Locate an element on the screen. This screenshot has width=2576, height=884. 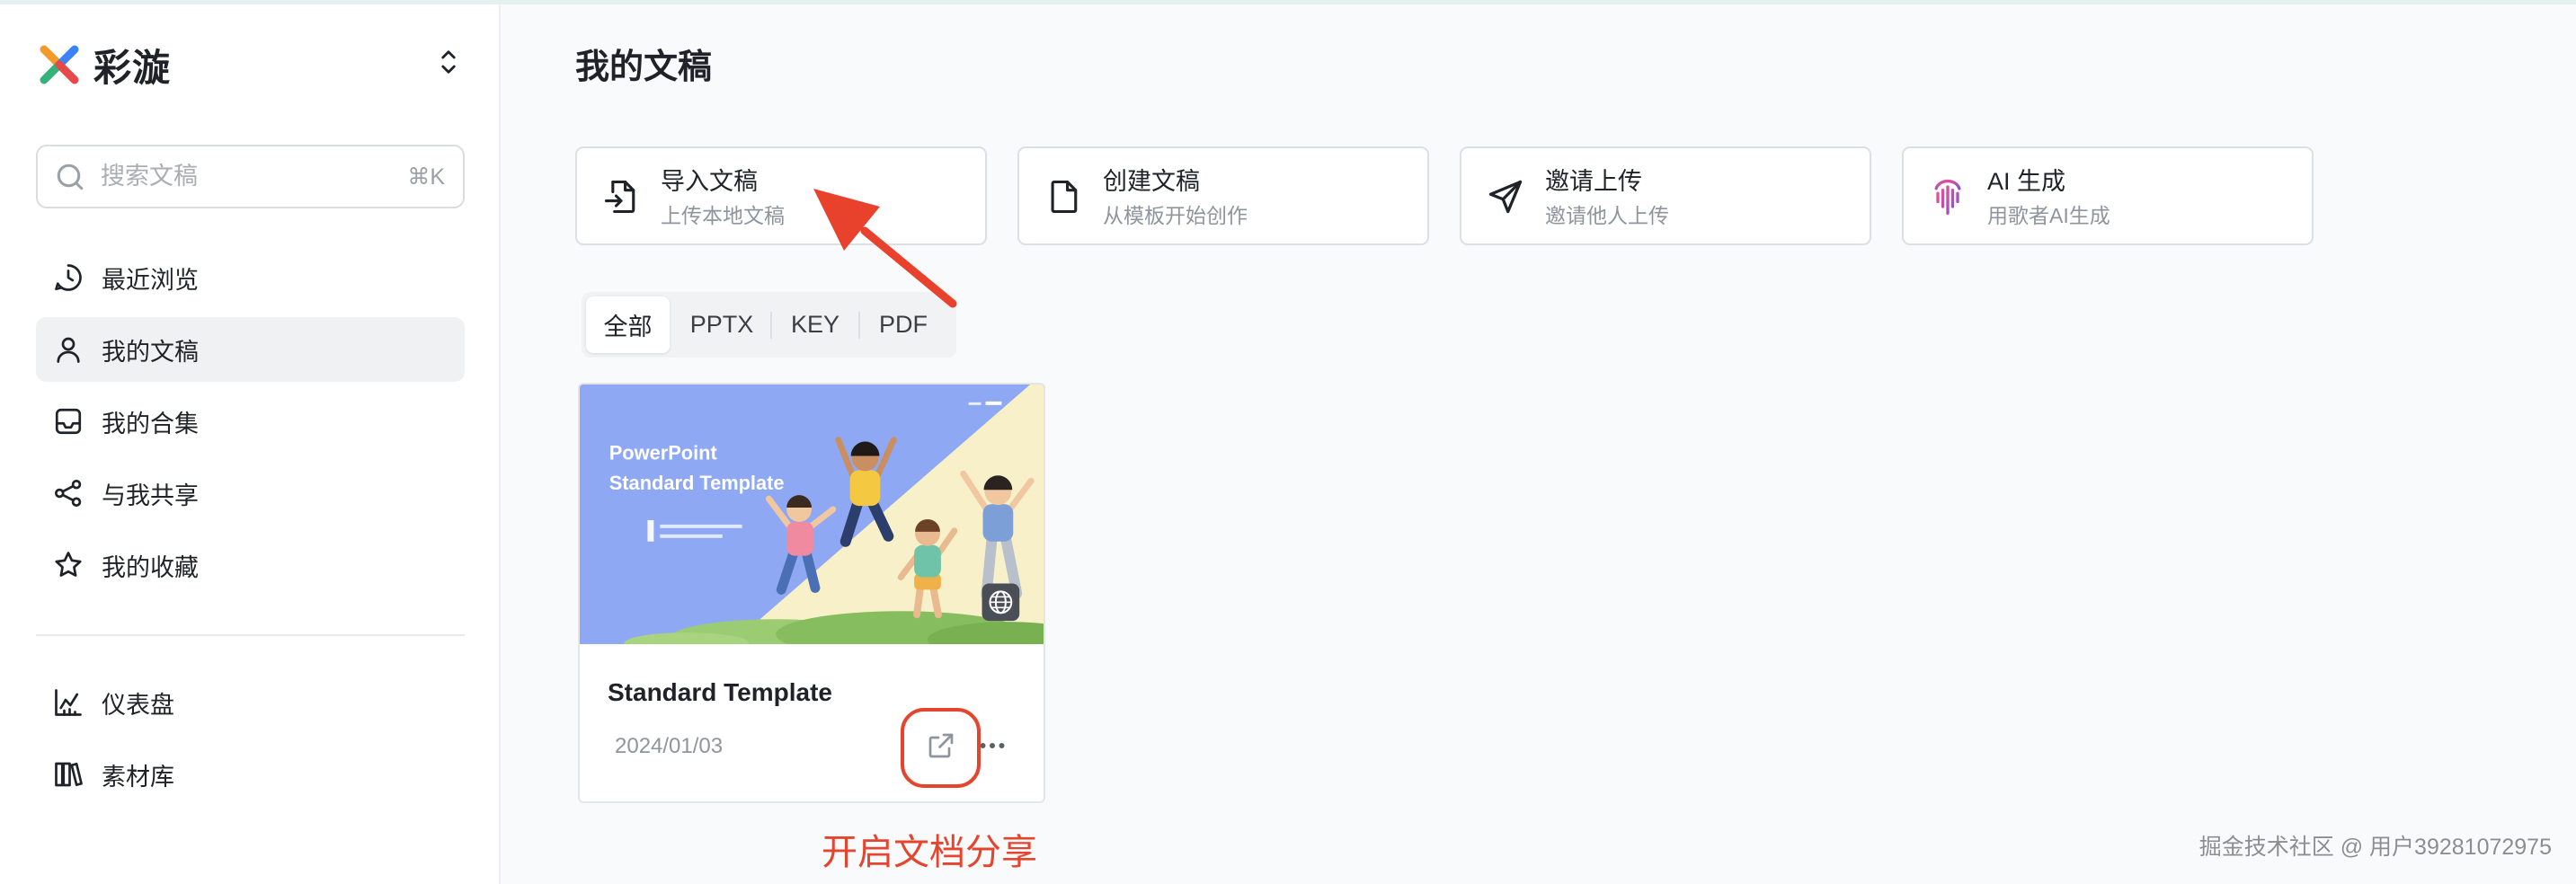
search-input is located at coordinates (236, 176).